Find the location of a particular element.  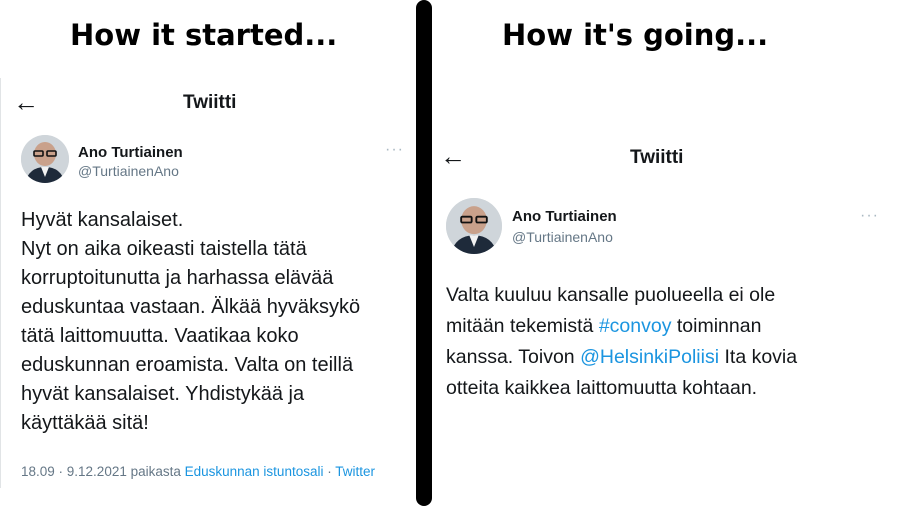

tweet-timestamp: 18.09 · 9.12.2021 paikasta is located at coordinates (103, 471).